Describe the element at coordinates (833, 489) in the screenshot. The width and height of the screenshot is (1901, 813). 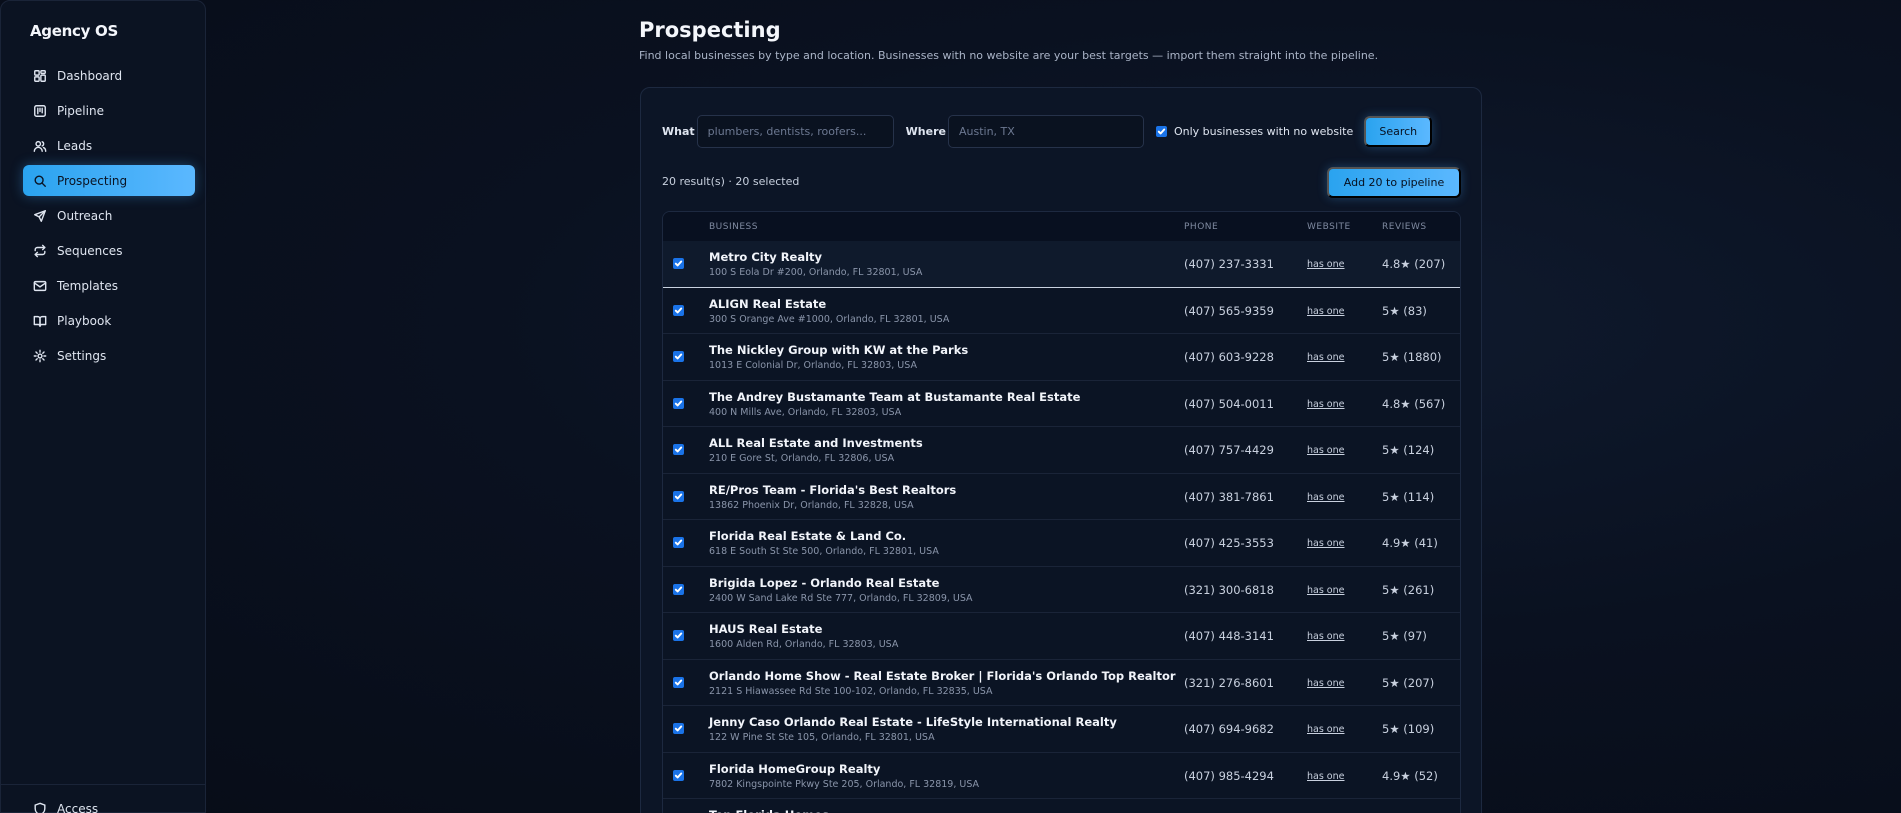
I see `business-name: RE/Pros Team - Florida's Best Realtors` at that location.